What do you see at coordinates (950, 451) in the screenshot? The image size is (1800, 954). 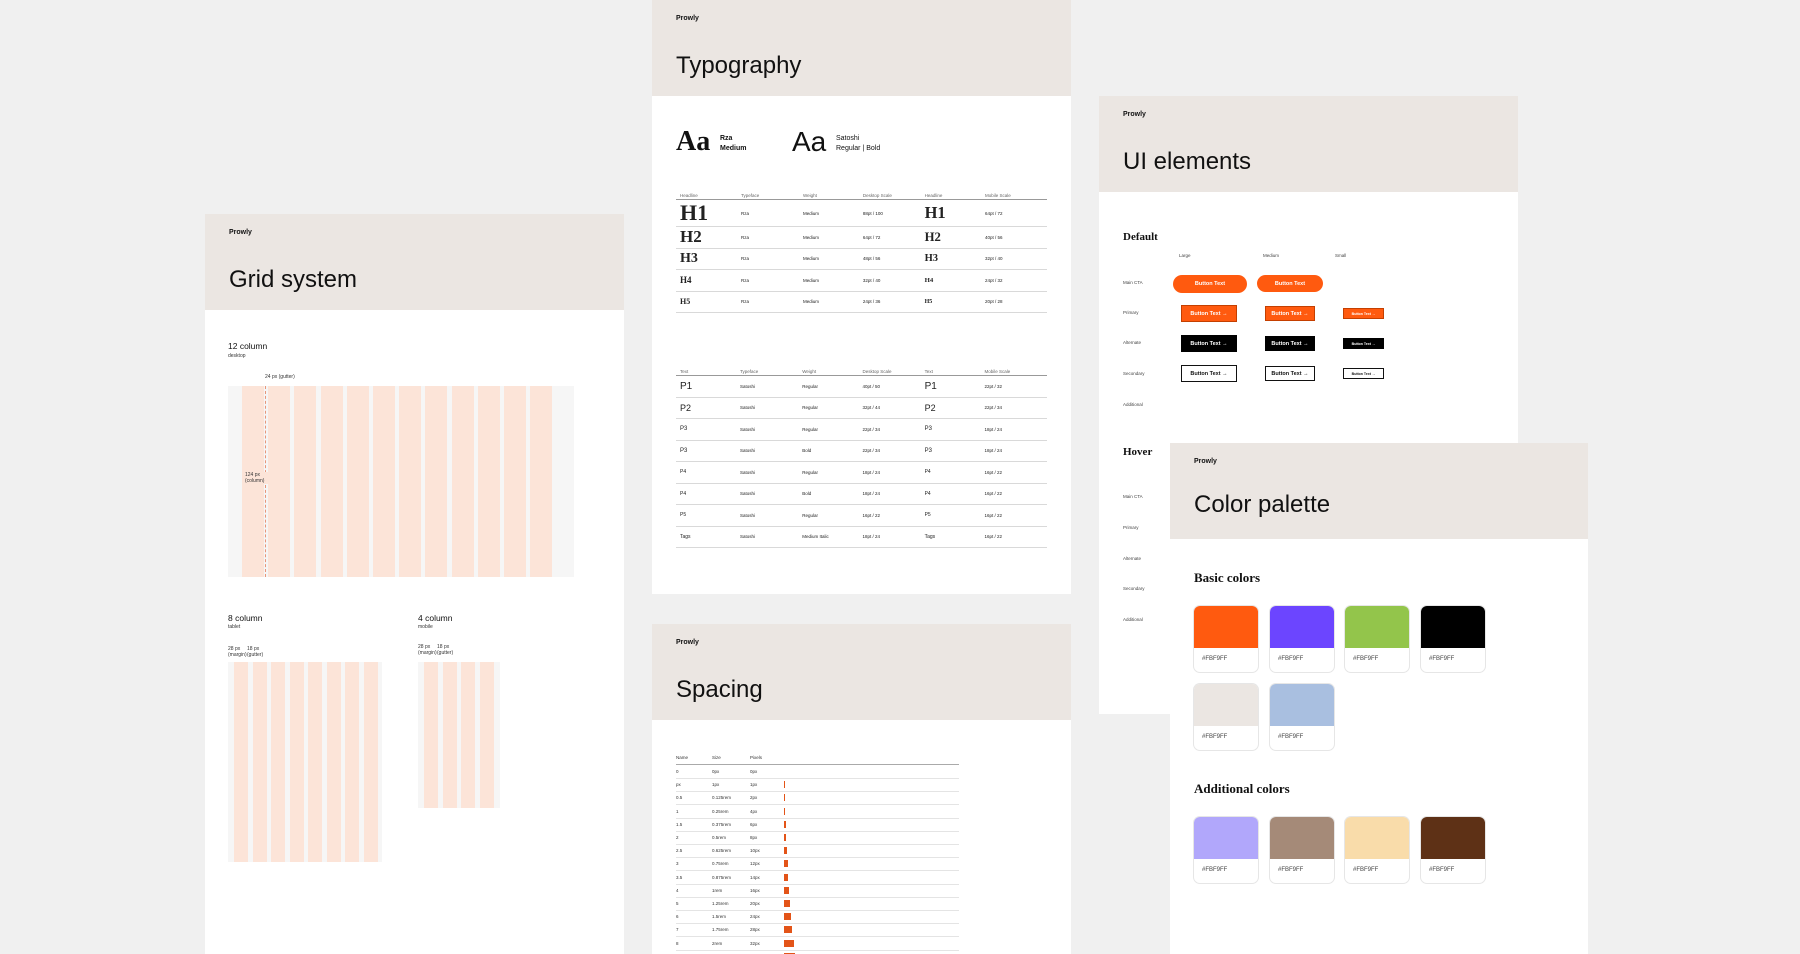 I see `table-cell: P3` at bounding box center [950, 451].